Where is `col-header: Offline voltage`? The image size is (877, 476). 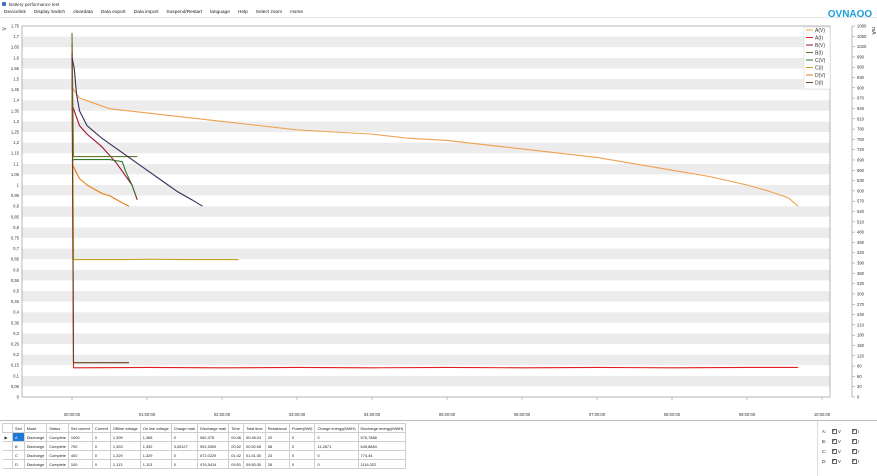 col-header: Offline voltage is located at coordinates (125, 428).